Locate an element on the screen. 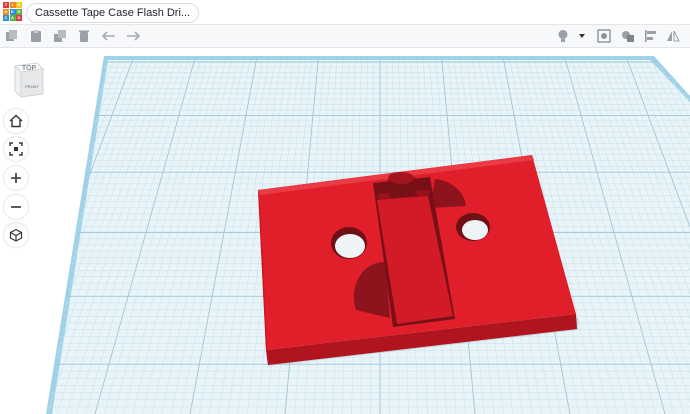  align-icon is located at coordinates (651, 36).